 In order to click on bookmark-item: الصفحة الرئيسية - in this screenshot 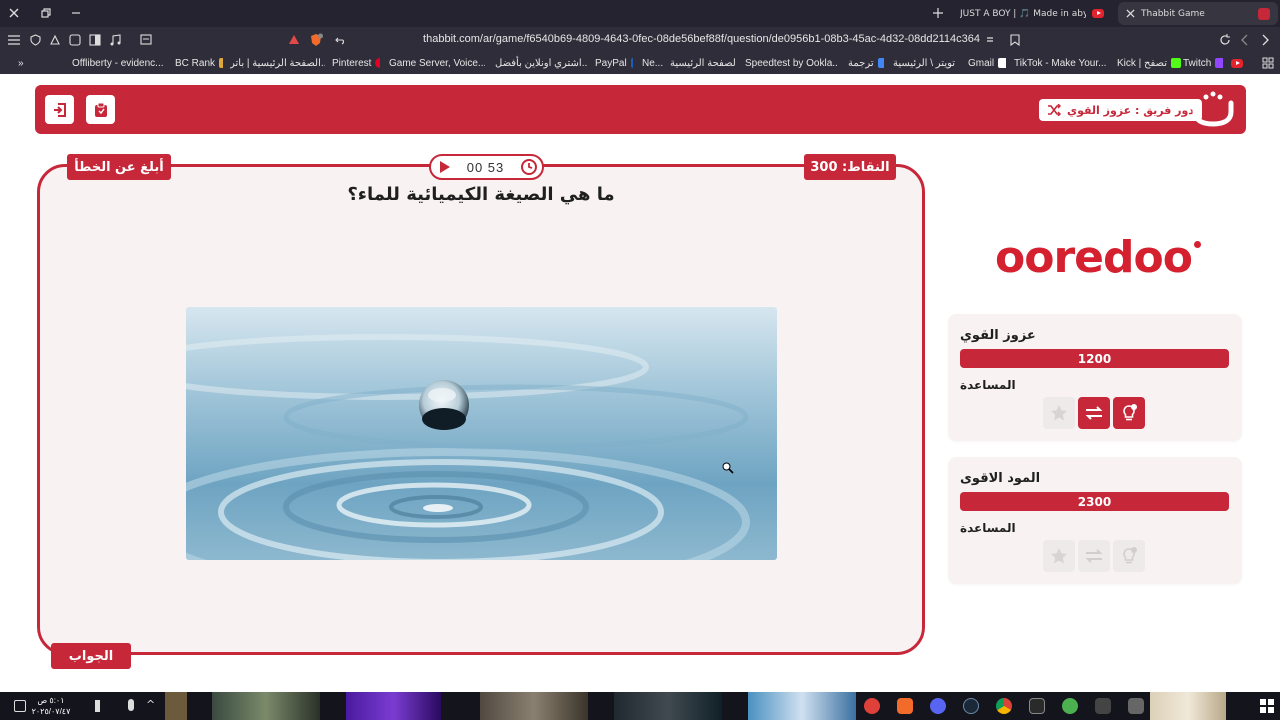, I will do `click(702, 63)`.